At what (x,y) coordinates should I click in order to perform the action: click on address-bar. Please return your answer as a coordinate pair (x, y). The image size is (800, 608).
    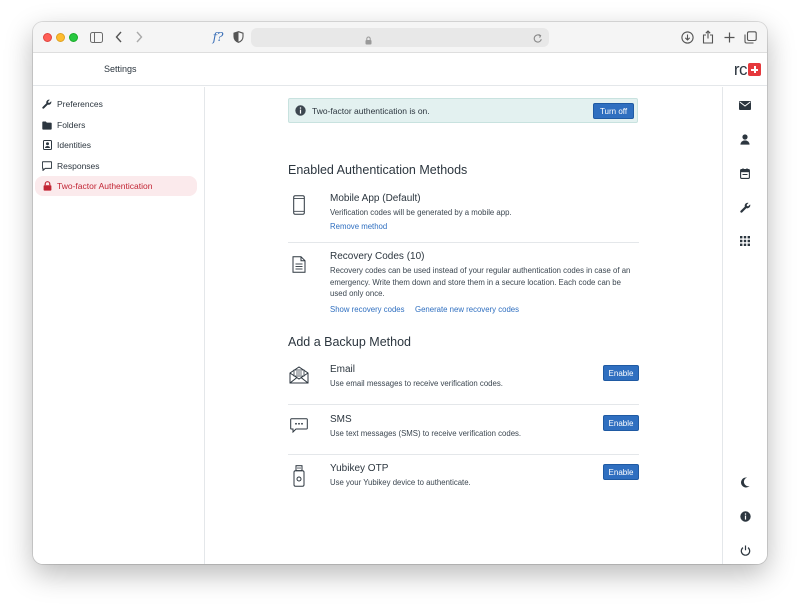
    Looking at the image, I should click on (400, 37).